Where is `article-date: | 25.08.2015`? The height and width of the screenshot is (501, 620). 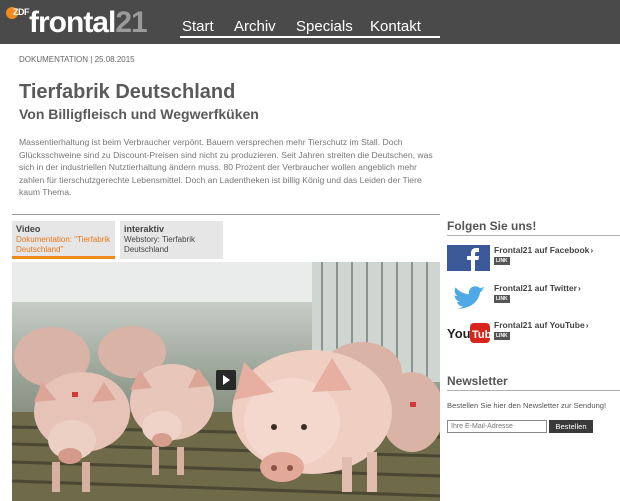 article-date: | 25.08.2015 is located at coordinates (112, 59).